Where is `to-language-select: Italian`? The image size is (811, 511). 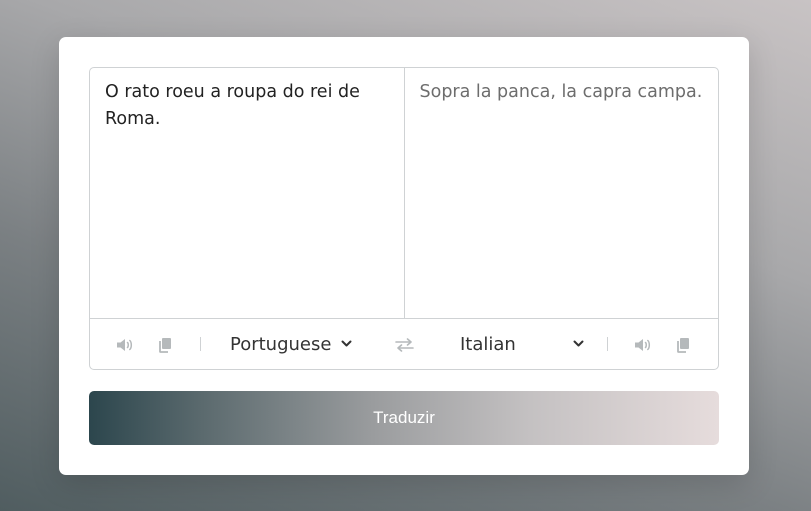 to-language-select: Italian is located at coordinates (522, 344).